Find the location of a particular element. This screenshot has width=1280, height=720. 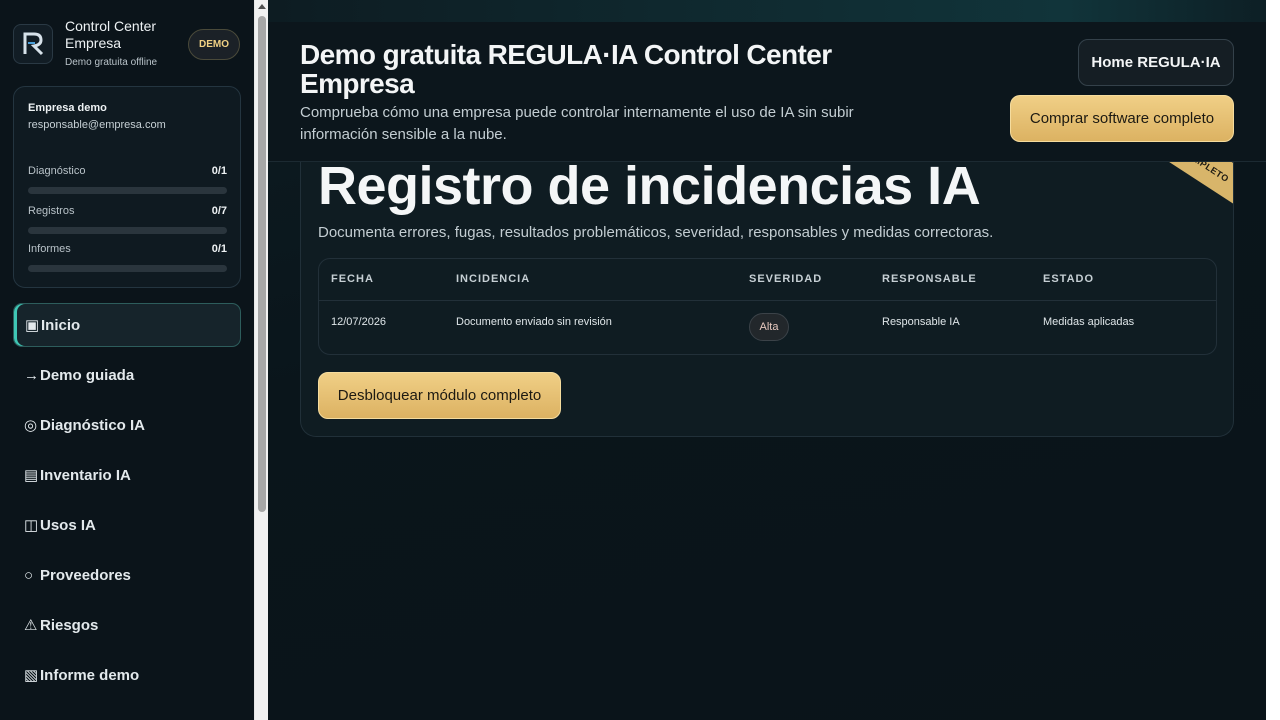

sidebar-item-label: Inventario IA is located at coordinates (85, 475).